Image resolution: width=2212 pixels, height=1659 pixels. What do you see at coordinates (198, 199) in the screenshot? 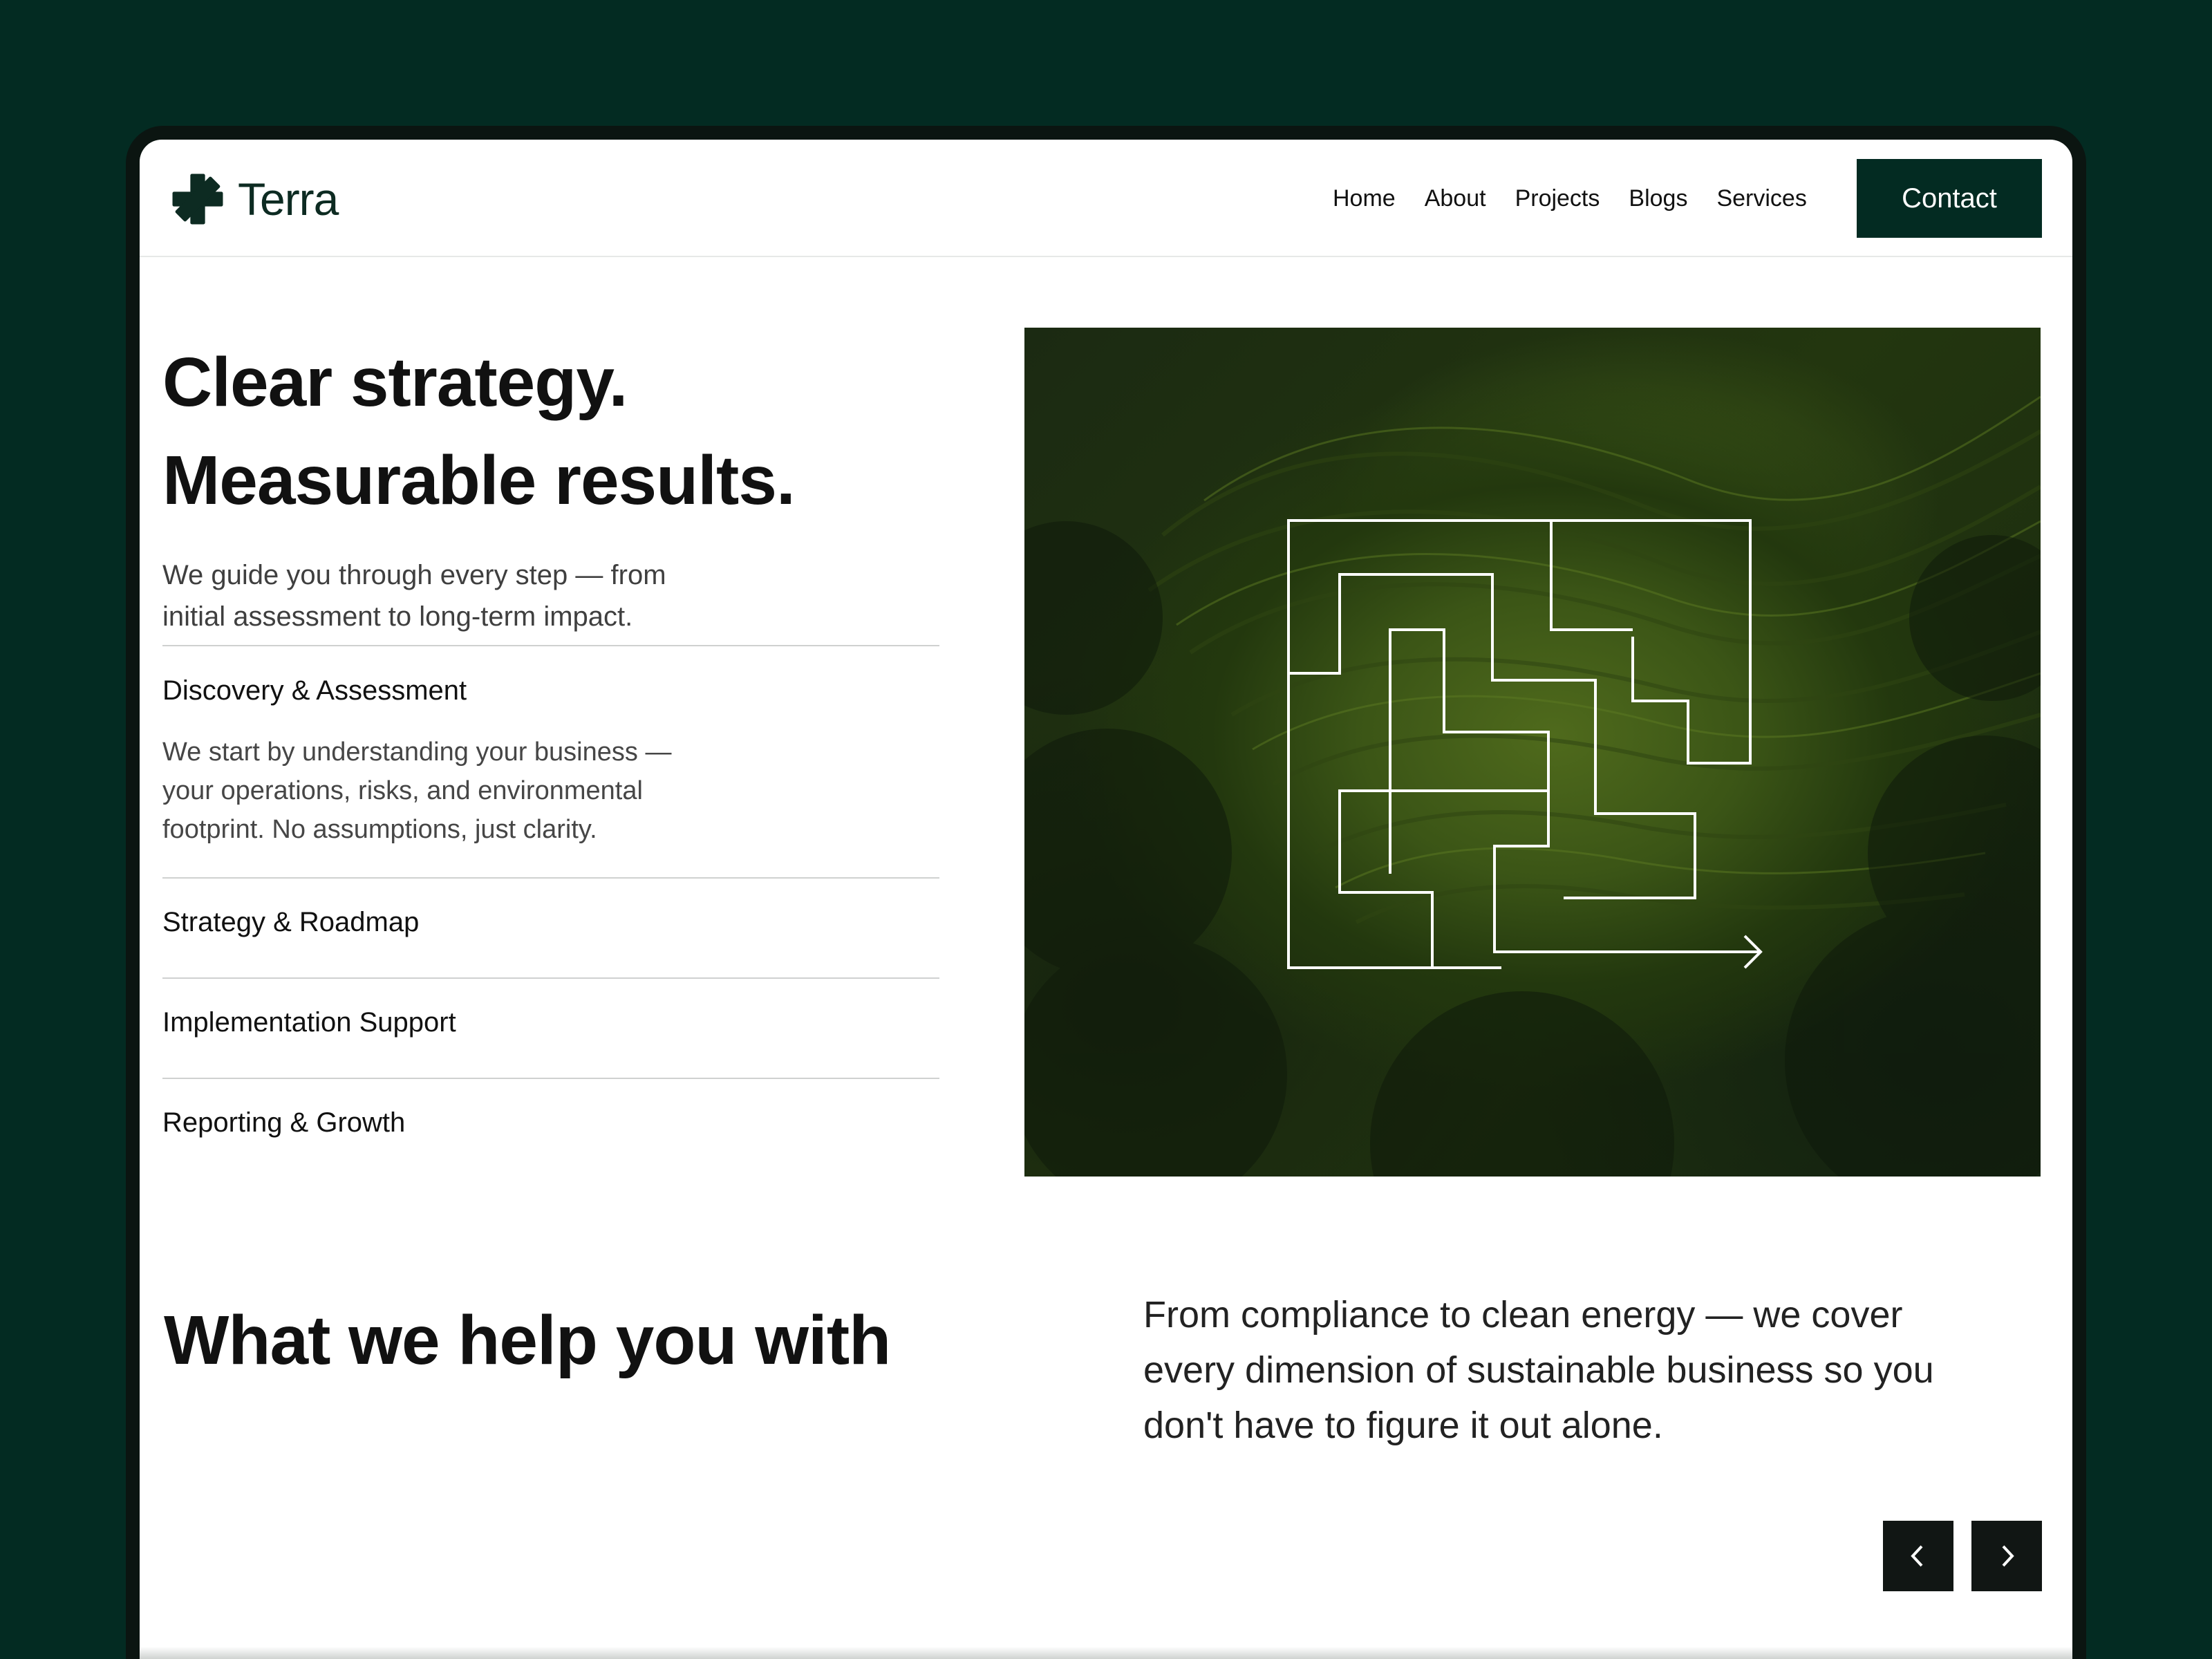
I see `asterisk-logo-icon` at bounding box center [198, 199].